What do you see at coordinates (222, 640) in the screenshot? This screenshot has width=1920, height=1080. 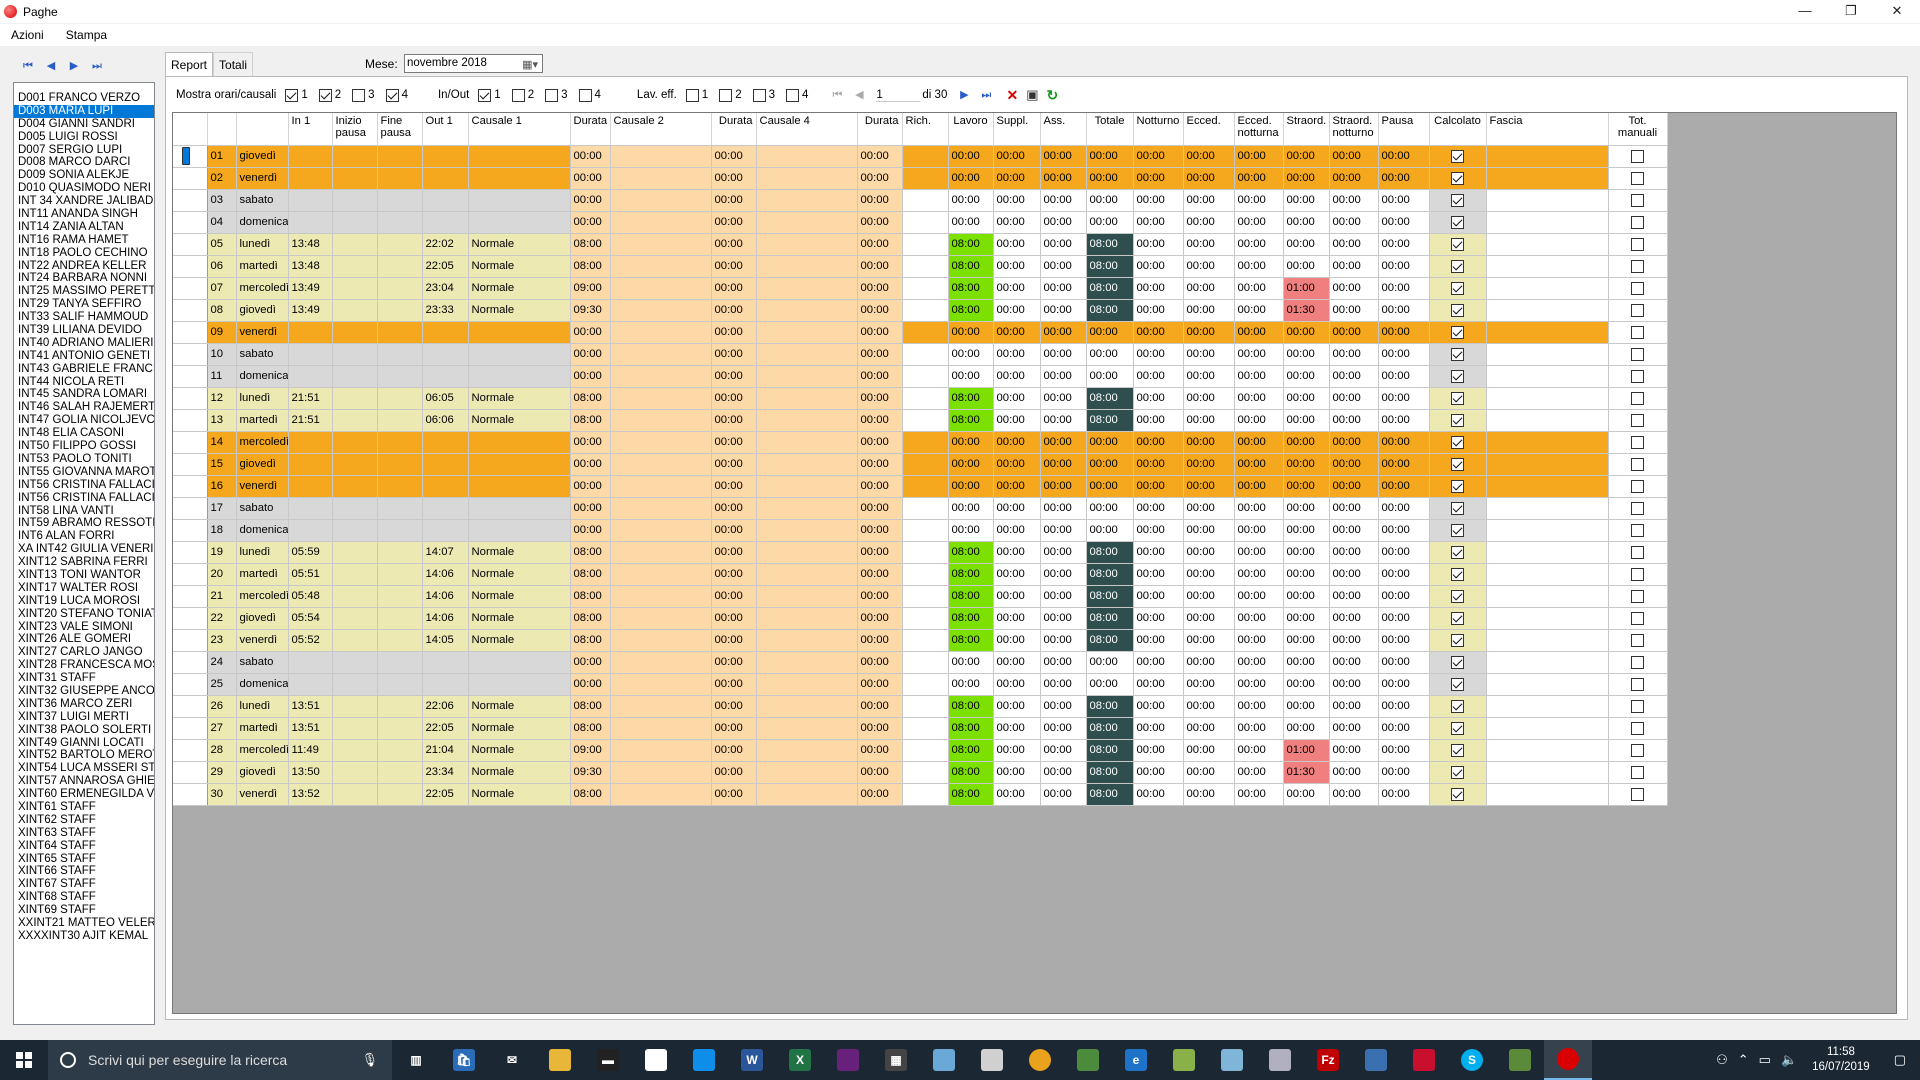 I see `day-number-cell: 23` at bounding box center [222, 640].